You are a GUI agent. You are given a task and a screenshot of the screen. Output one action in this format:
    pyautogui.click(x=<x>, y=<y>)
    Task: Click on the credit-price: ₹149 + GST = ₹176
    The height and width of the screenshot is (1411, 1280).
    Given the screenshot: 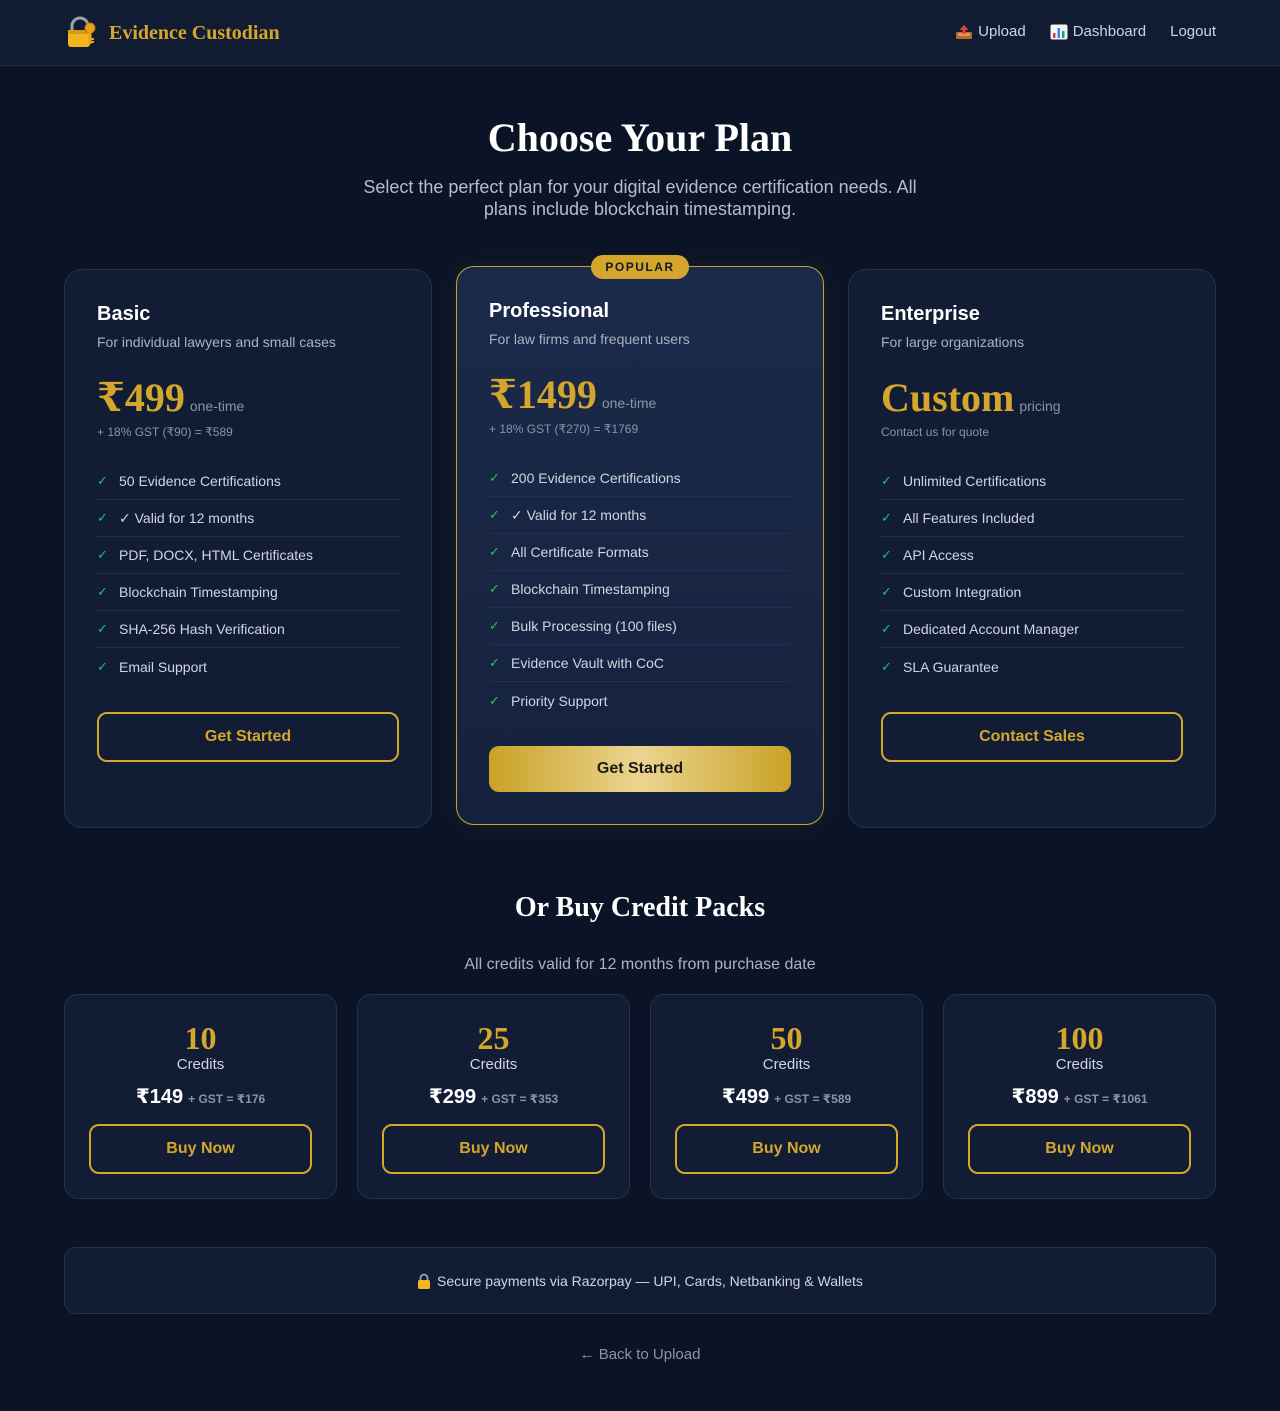 What is the action you would take?
    pyautogui.click(x=200, y=1096)
    